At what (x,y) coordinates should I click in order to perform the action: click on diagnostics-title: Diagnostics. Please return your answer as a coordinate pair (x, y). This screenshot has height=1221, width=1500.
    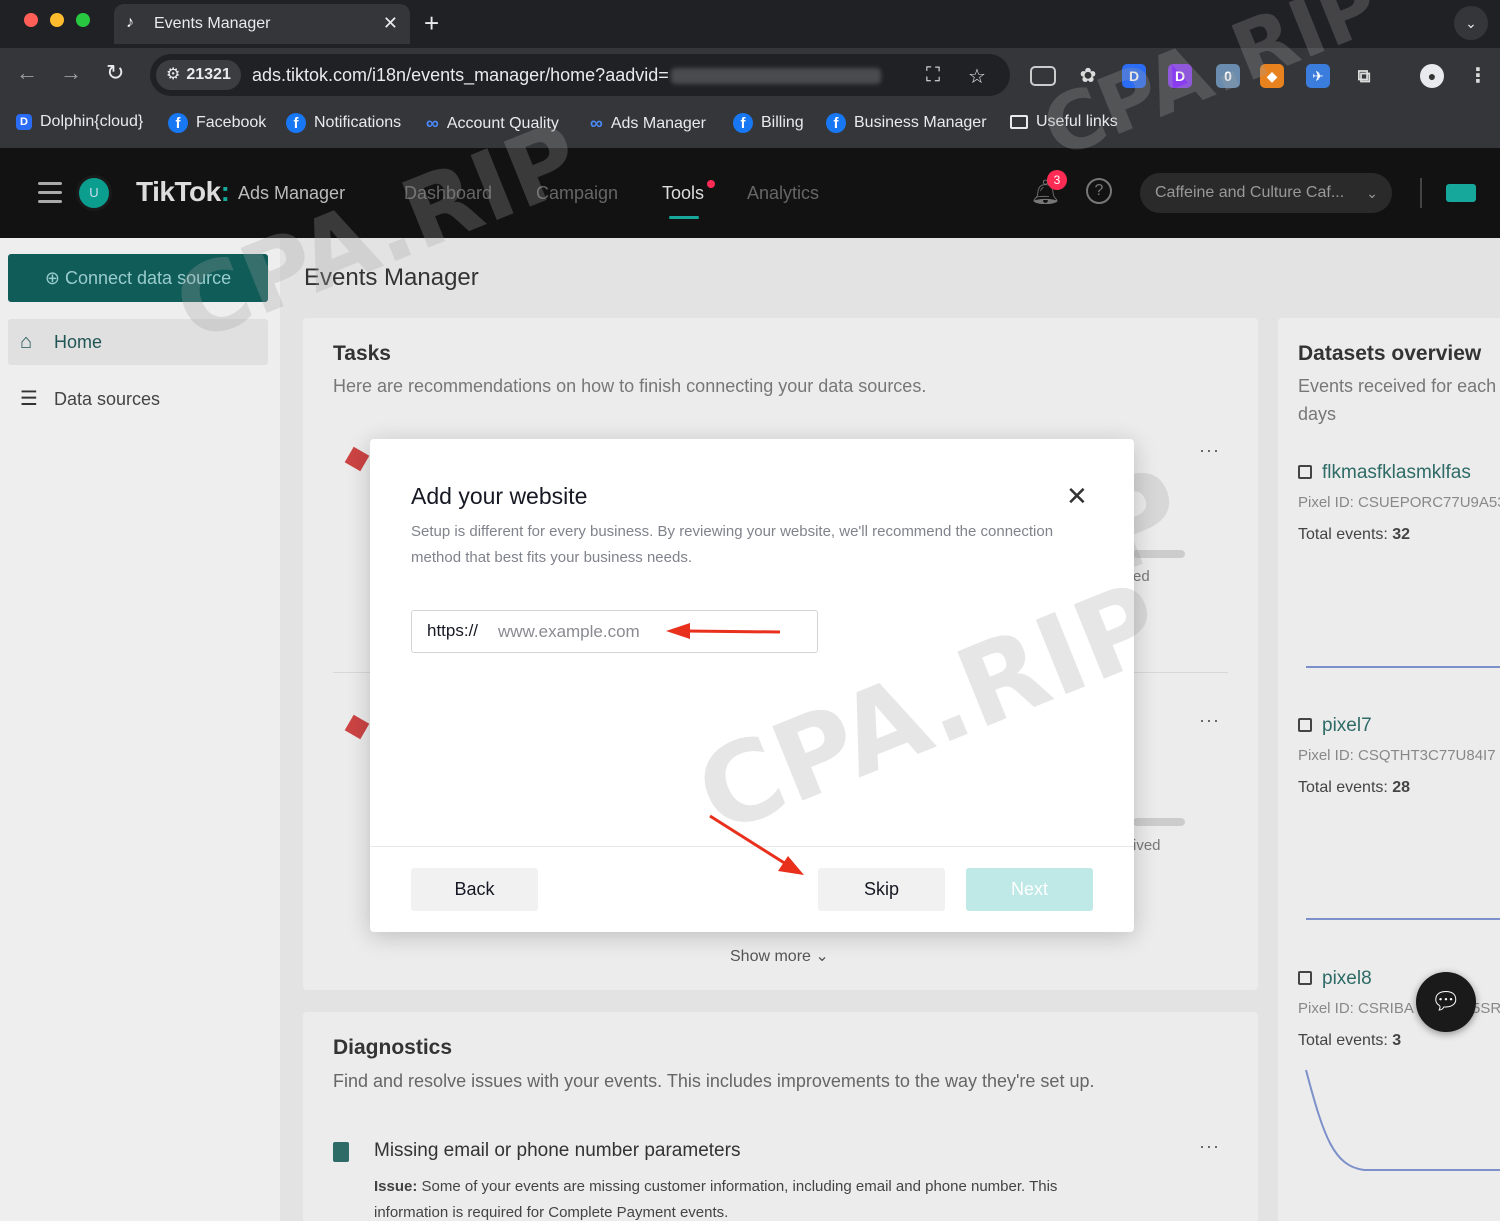
    Looking at the image, I should click on (393, 1047).